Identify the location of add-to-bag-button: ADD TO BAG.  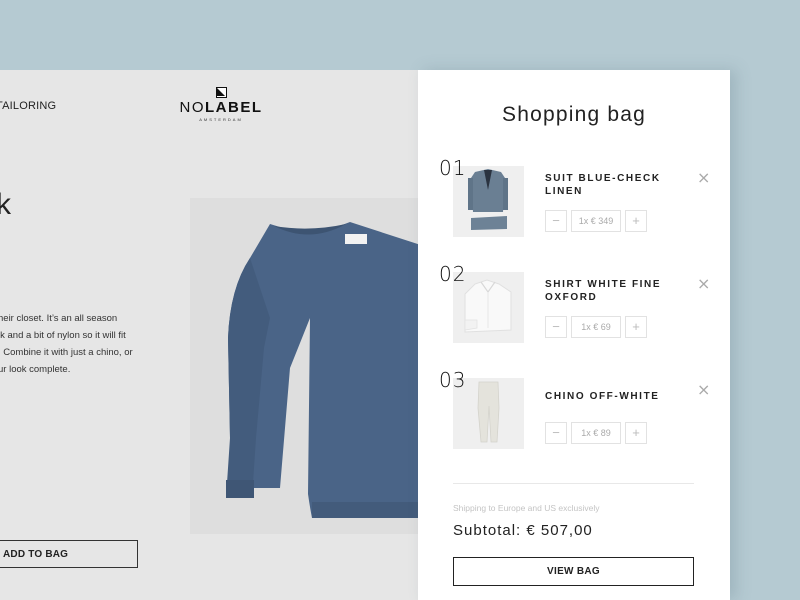
(69, 554).